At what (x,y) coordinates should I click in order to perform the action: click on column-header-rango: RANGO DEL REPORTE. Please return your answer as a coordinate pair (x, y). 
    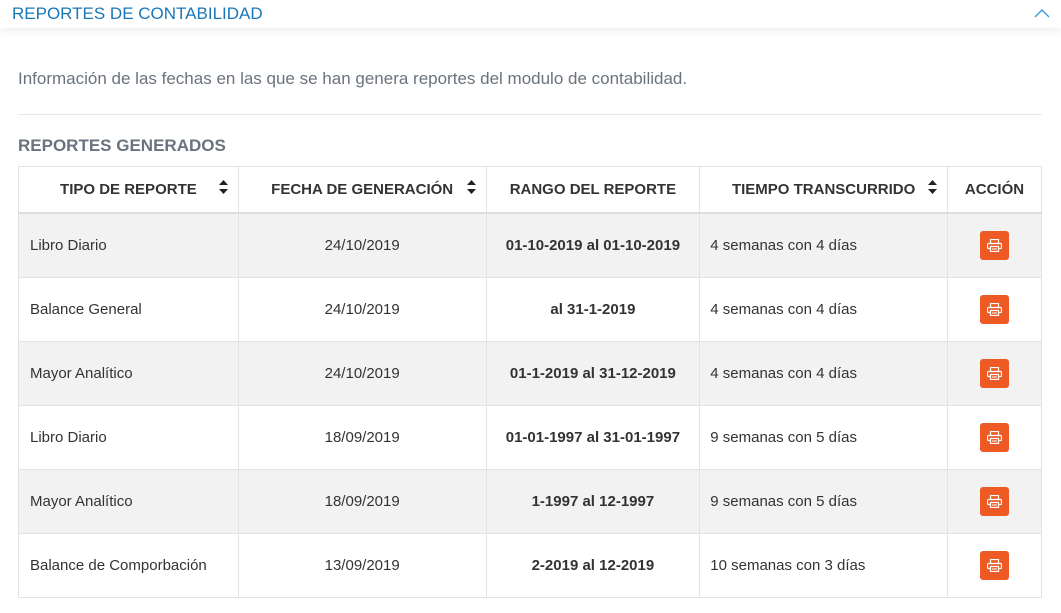
    Looking at the image, I should click on (593, 190).